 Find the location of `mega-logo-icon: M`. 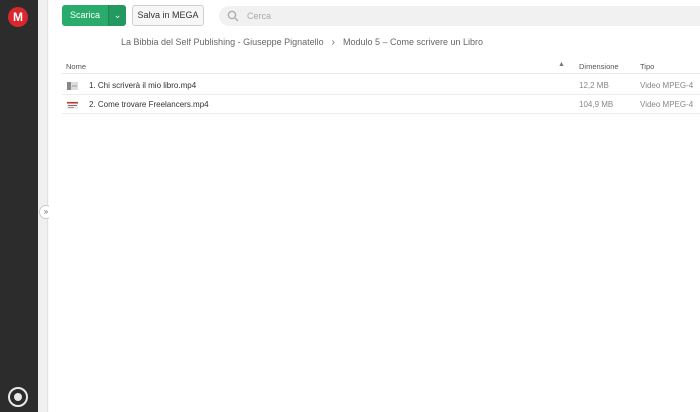

mega-logo-icon: M is located at coordinates (18, 17).